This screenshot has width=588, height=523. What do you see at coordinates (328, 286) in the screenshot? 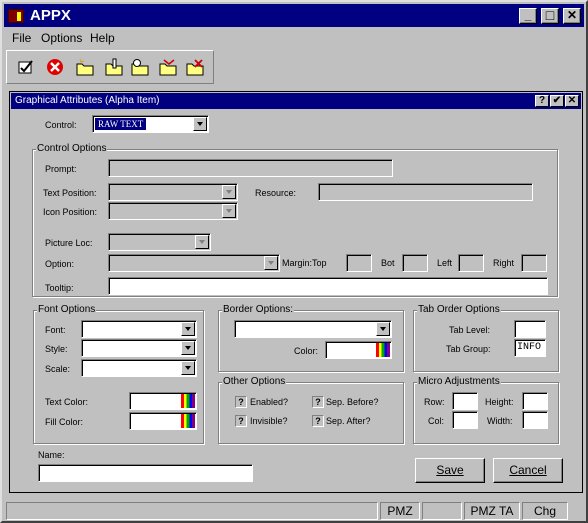
I see `tooltip-field` at bounding box center [328, 286].